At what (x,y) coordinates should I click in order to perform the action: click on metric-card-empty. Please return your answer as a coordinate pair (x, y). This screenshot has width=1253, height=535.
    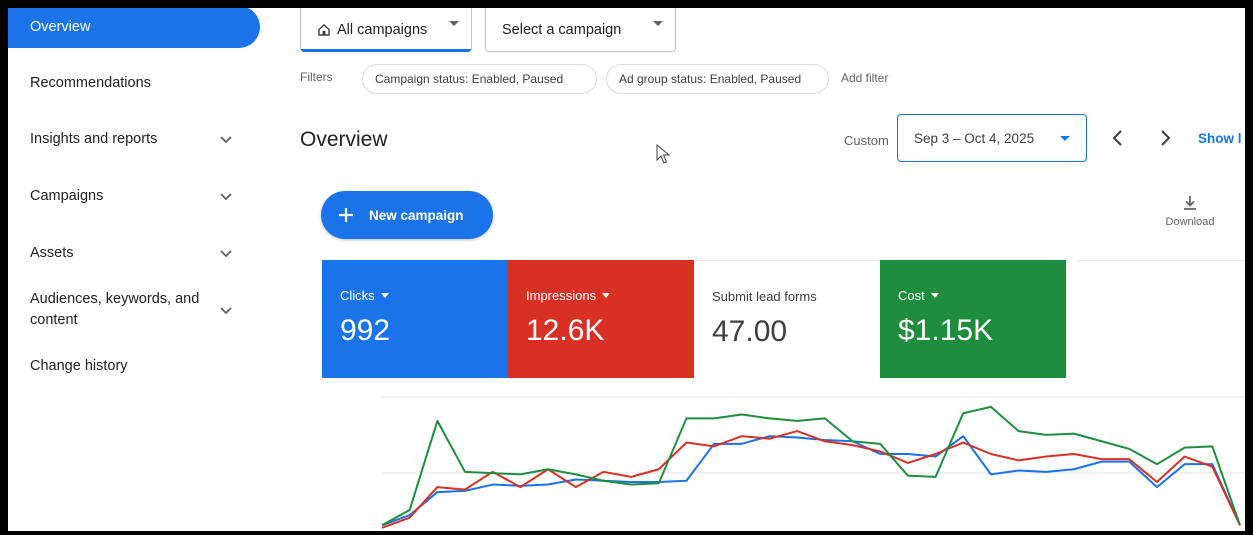
    Looking at the image, I should click on (1160, 319).